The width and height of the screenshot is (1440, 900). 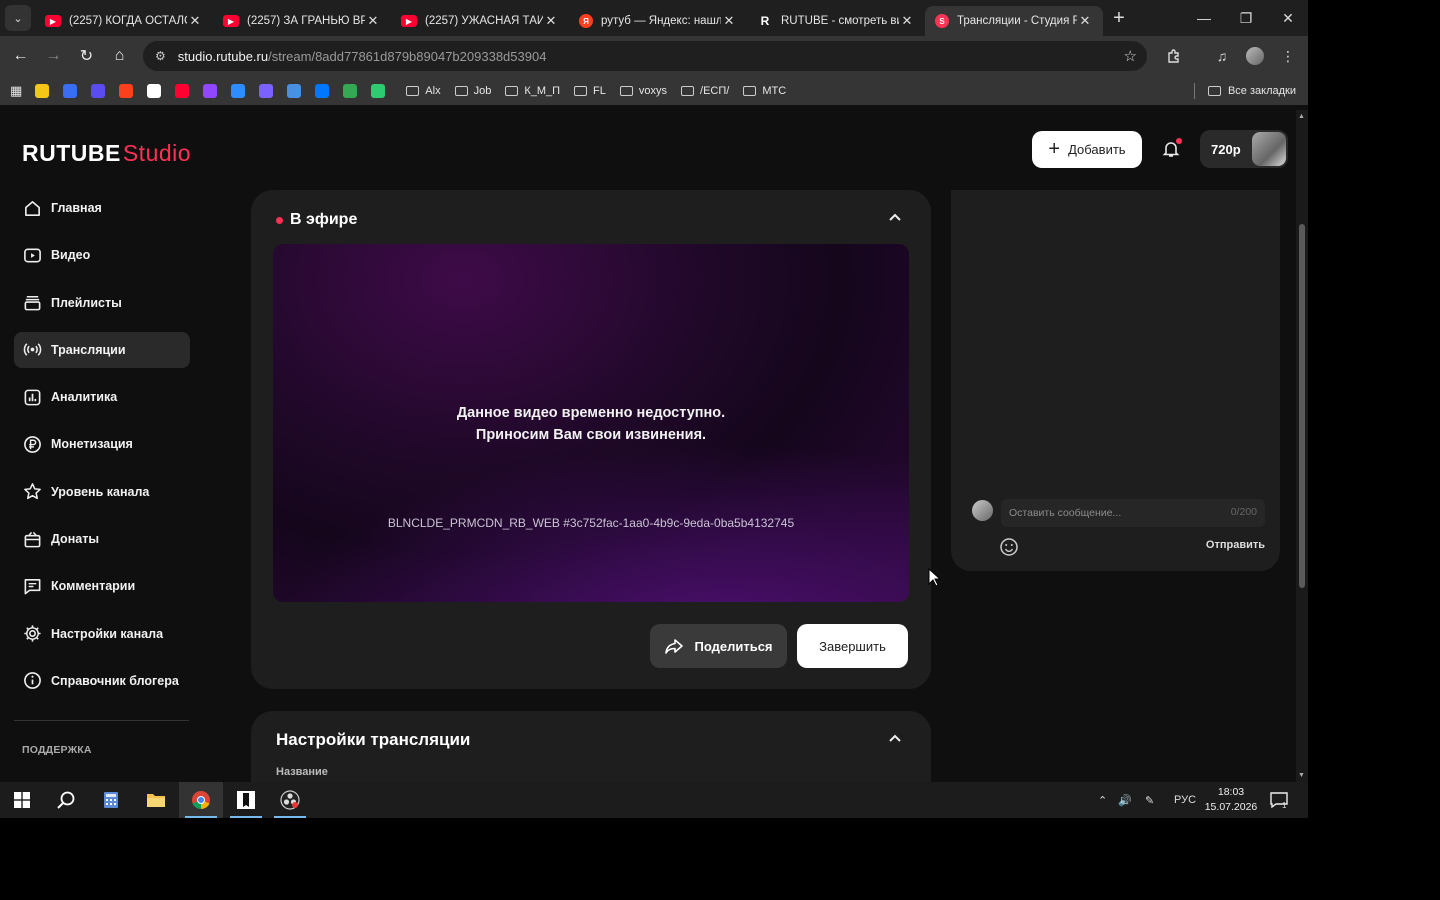 I want to click on back-button: ←, so click(x=20, y=56).